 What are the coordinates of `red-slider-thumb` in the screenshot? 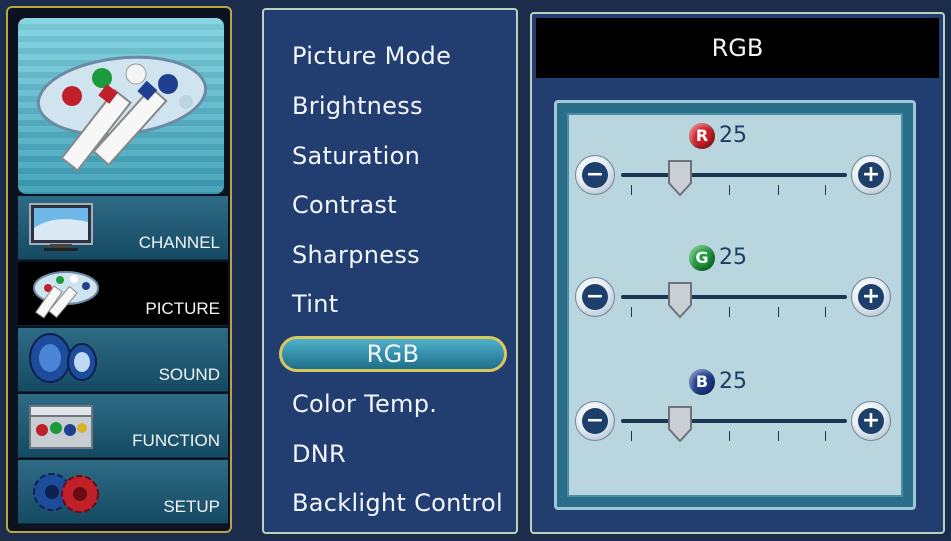 It's located at (680, 178).